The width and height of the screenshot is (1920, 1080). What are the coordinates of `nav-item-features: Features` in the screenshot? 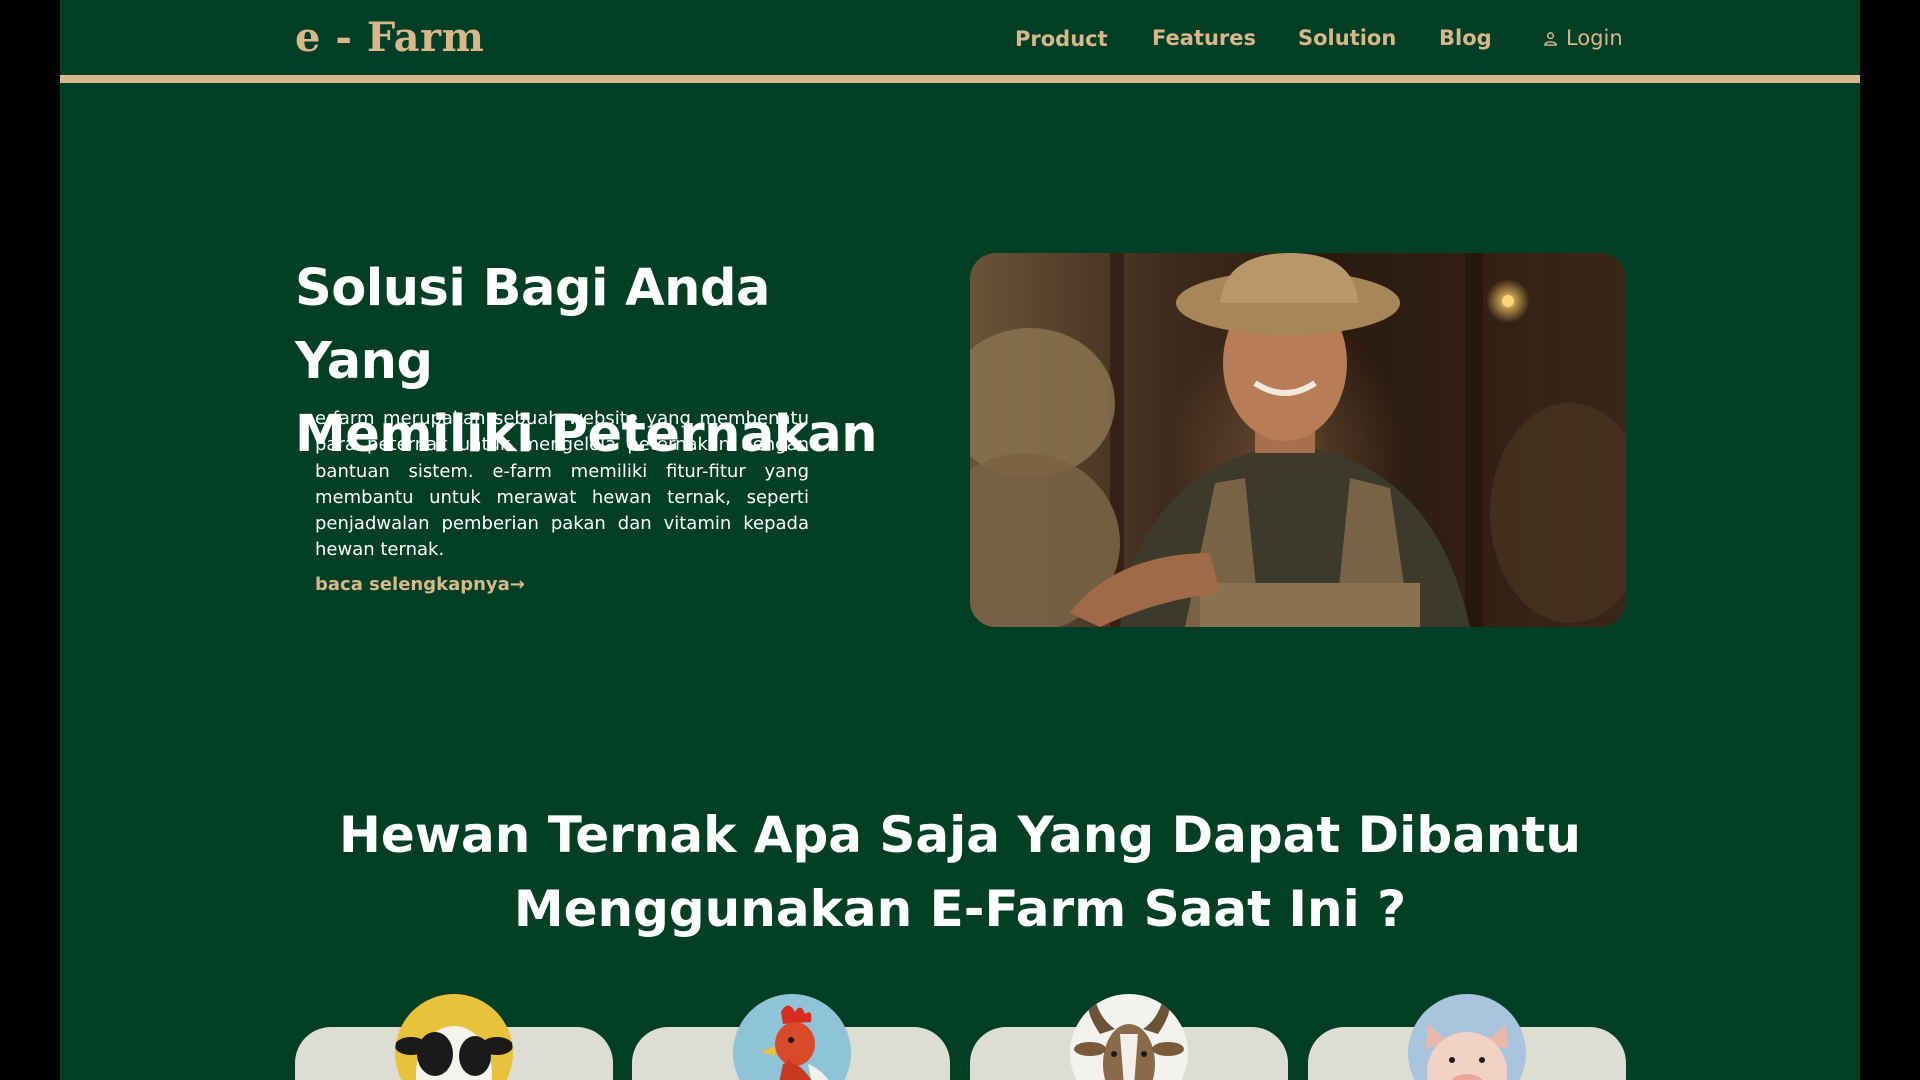 It's located at (1204, 38).